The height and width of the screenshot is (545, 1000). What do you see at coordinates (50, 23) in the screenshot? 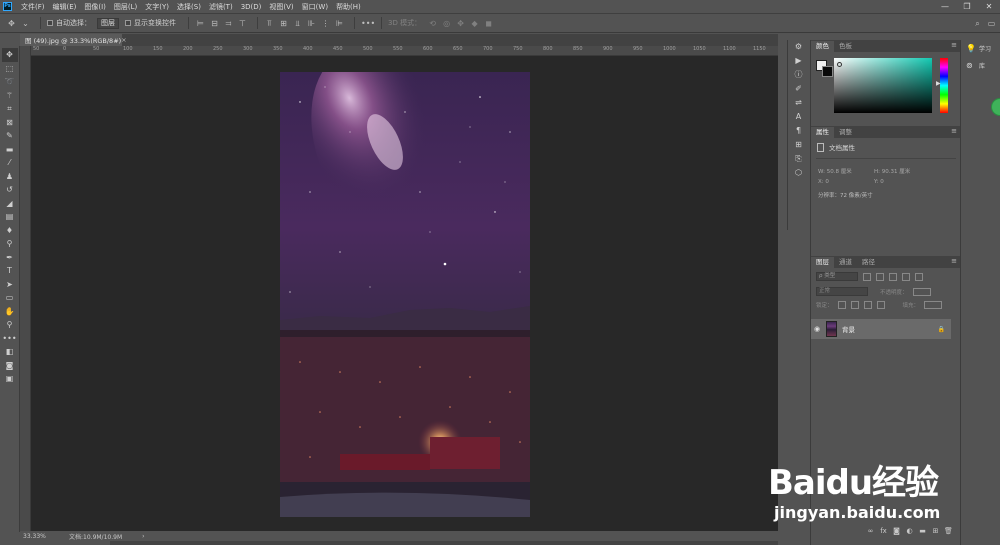
I see `auto-select-checkbox` at bounding box center [50, 23].